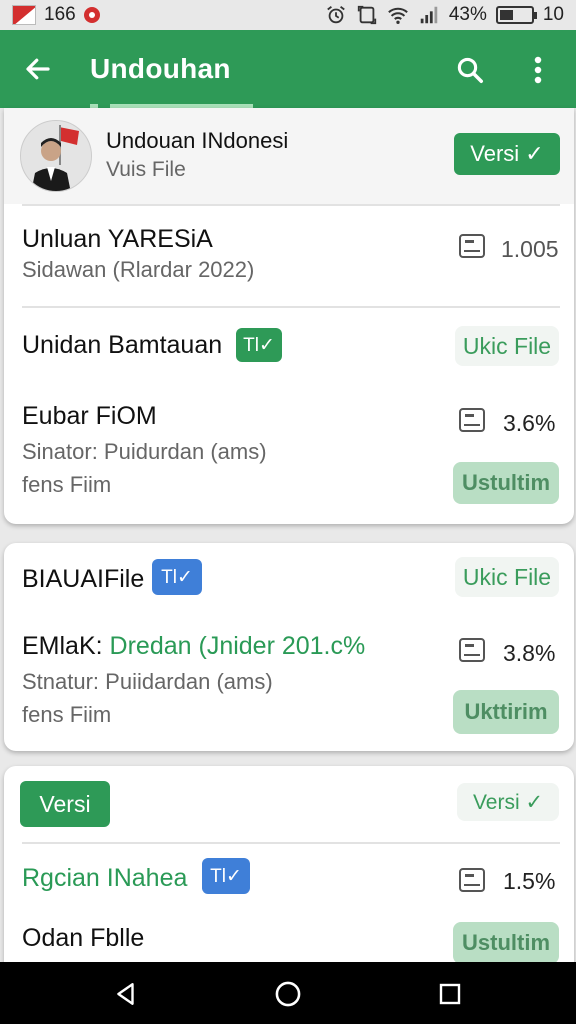  I want to click on search-icon, so click(470, 70).